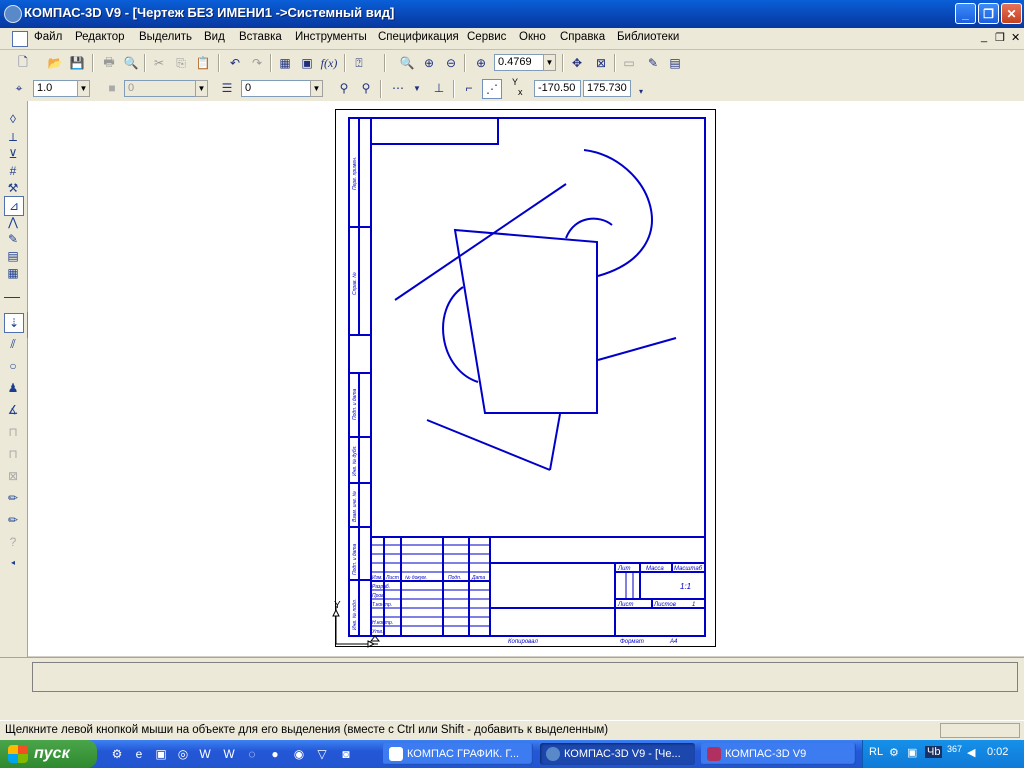  What do you see at coordinates (131, 63) in the screenshot?
I see `print-preview-icon: 🔍` at bounding box center [131, 63].